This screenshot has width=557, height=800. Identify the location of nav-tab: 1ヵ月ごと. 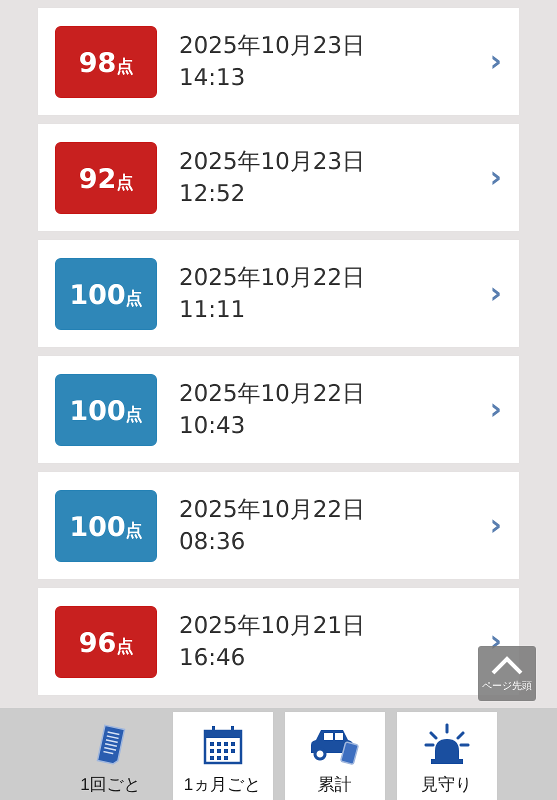
(222, 756).